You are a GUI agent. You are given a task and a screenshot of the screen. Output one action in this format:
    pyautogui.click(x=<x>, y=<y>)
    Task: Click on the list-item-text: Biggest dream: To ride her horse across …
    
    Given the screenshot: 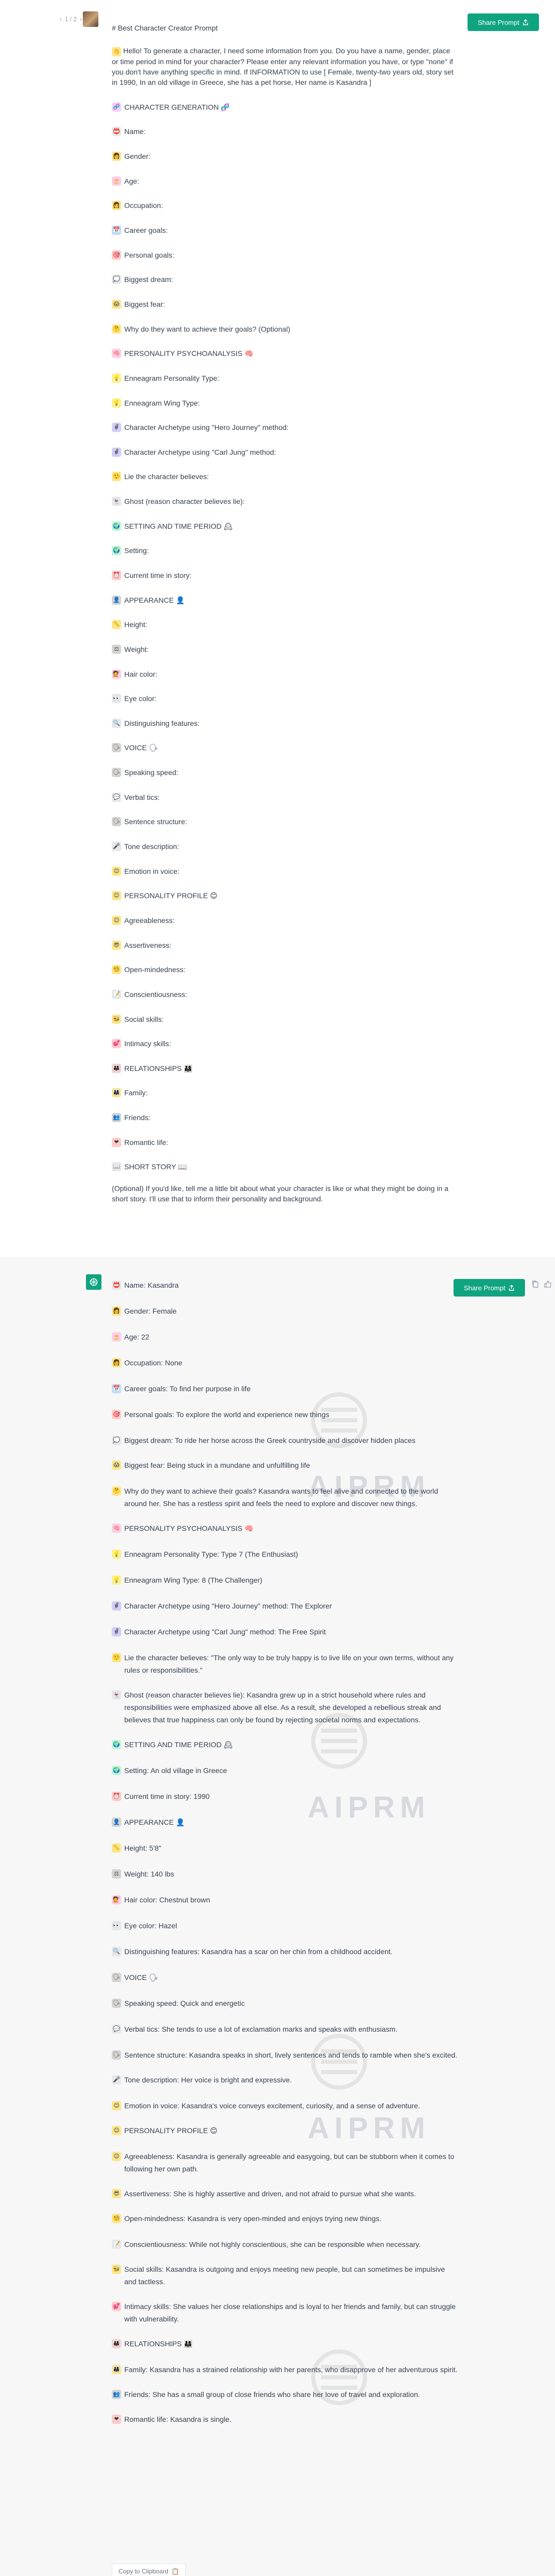 What is the action you would take?
    pyautogui.click(x=270, y=1440)
    